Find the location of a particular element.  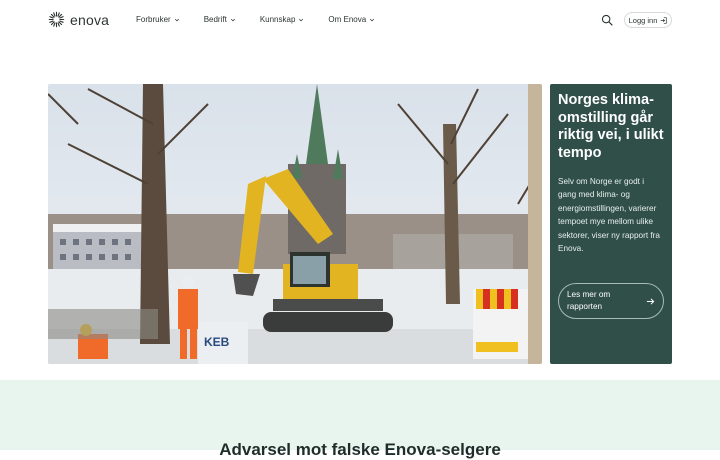

main-nav: Forbruker Bedrift Kunnskap Om Enova is located at coordinates (255, 19).